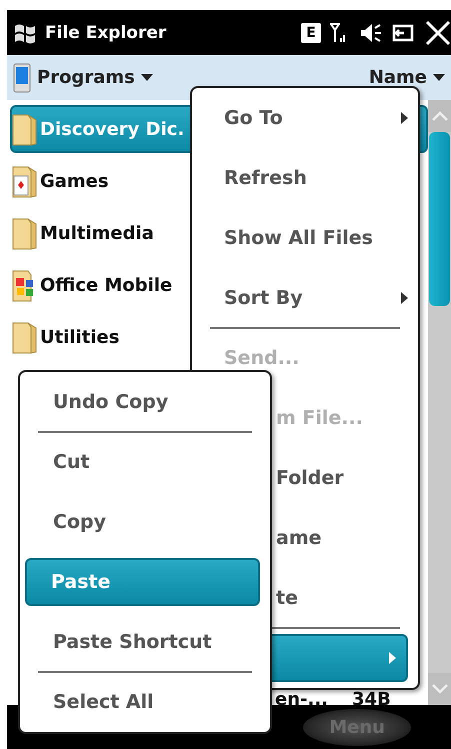 The width and height of the screenshot is (451, 749). Describe the element at coordinates (106, 32) in the screenshot. I see `window-title: File Explorer` at that location.